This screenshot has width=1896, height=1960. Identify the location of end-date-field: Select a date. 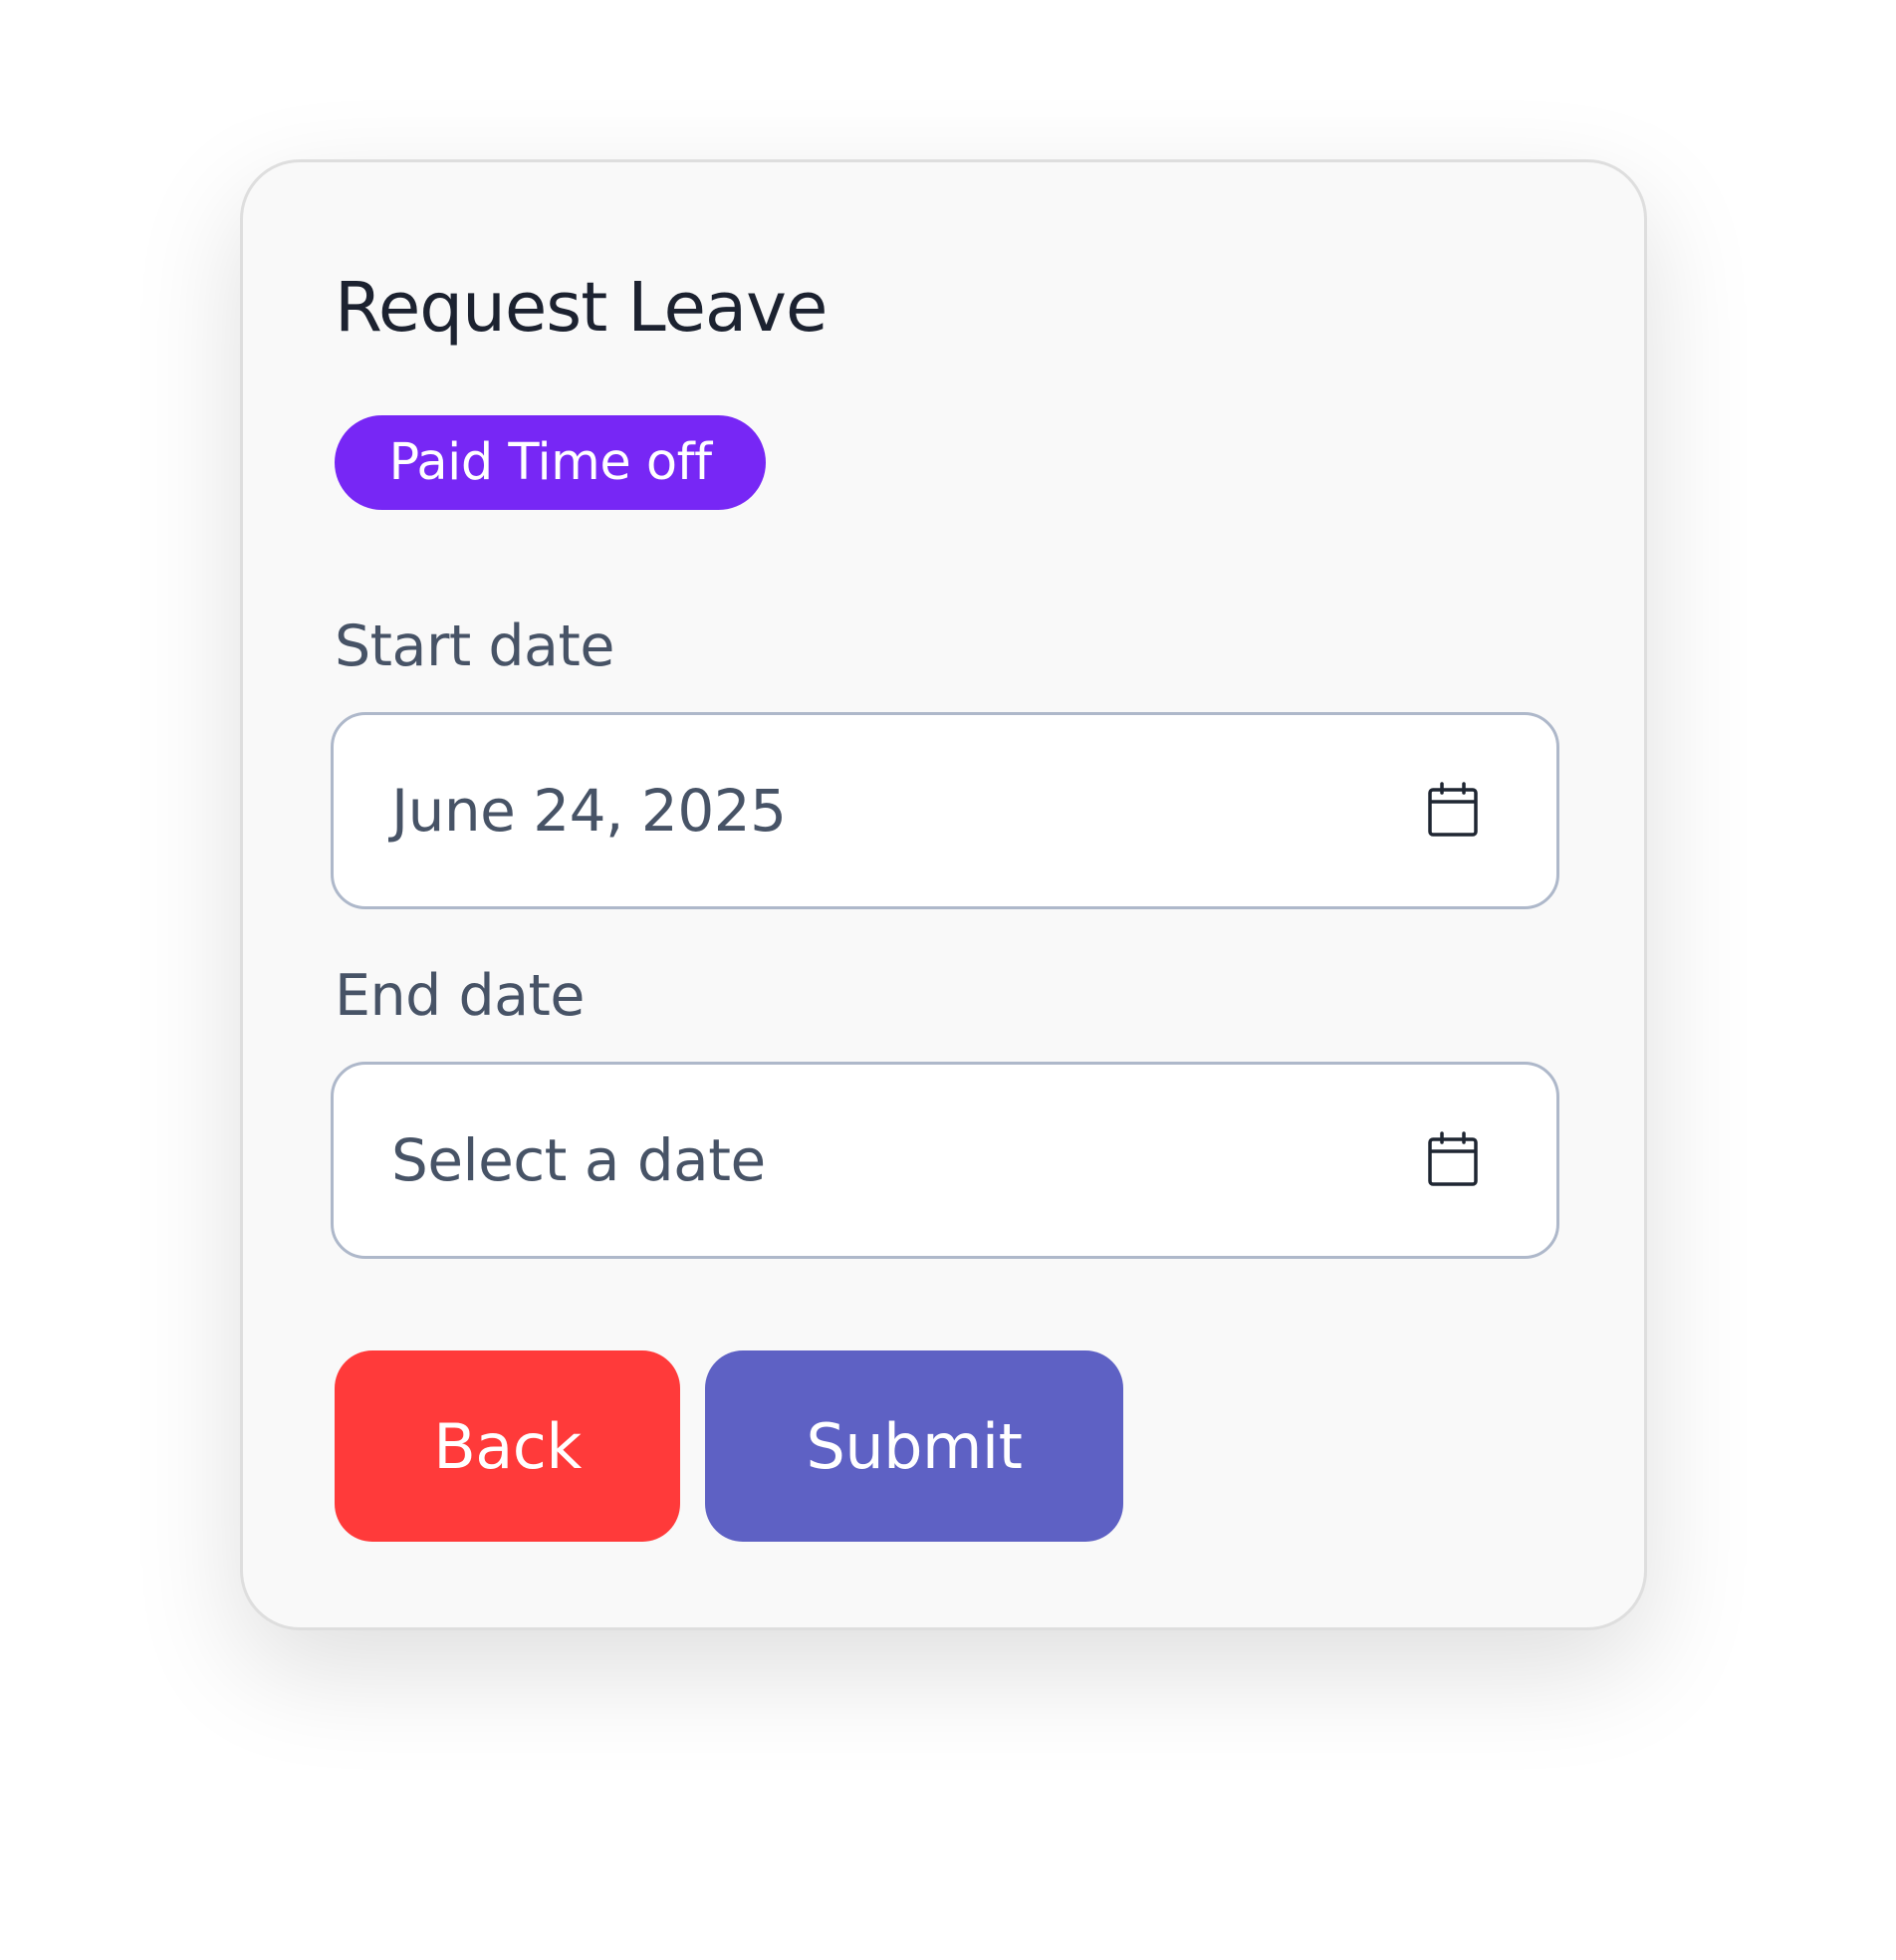
(945, 1161).